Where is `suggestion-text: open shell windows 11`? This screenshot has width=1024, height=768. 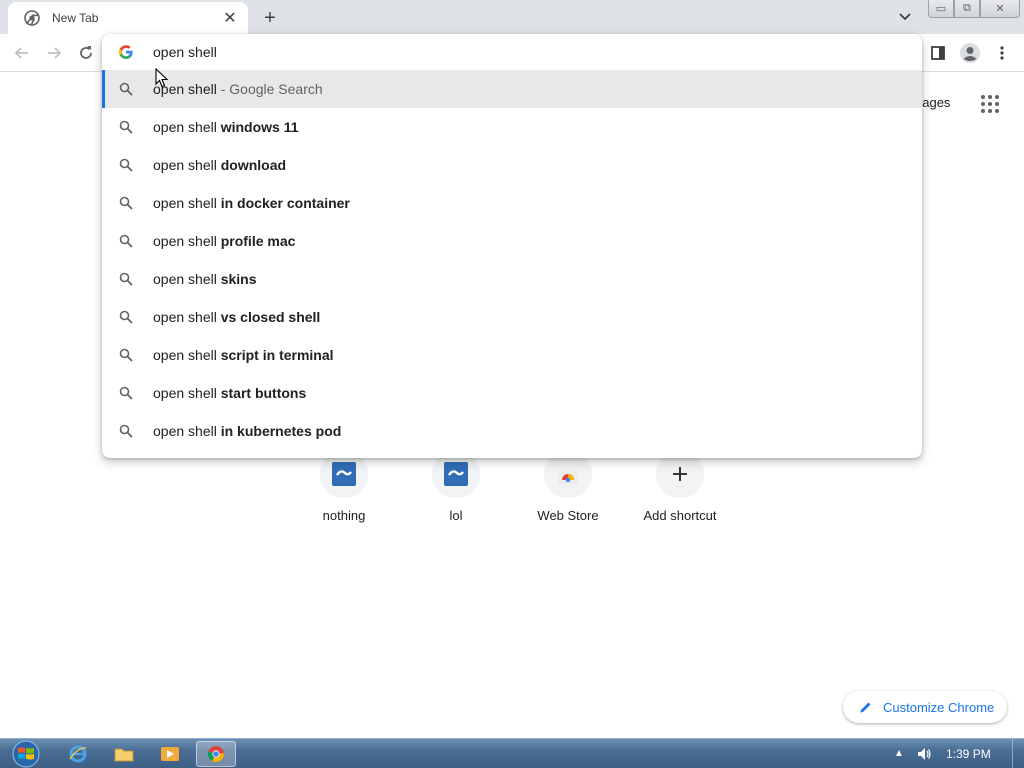 suggestion-text: open shell windows 11 is located at coordinates (226, 127).